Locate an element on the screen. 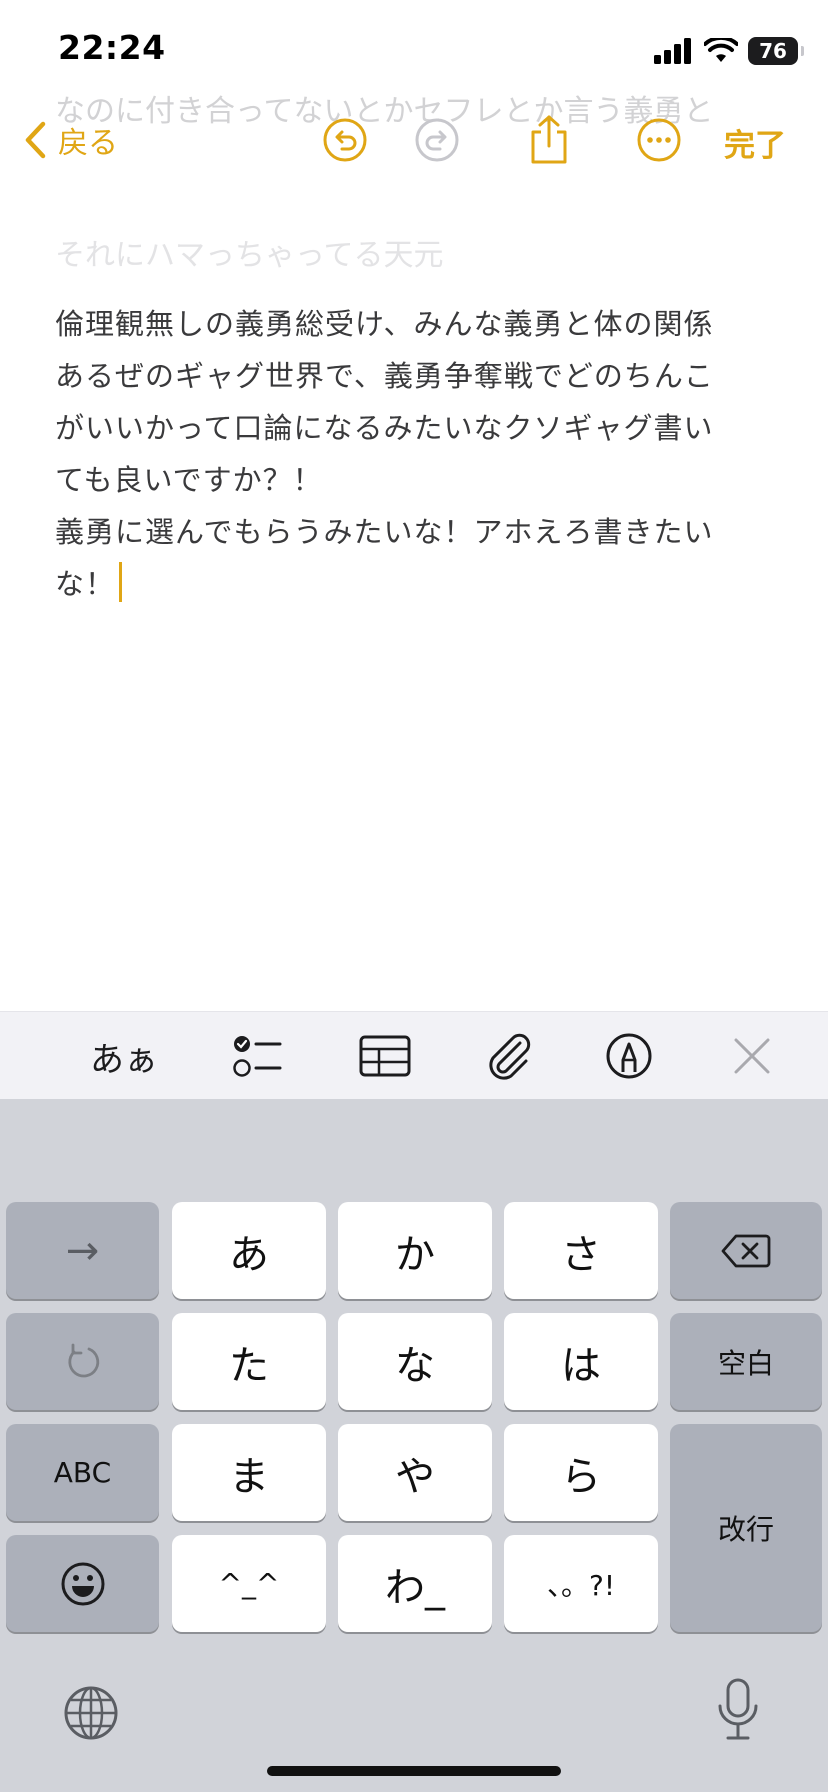 This screenshot has height=1792, width=828. wifi-icon is located at coordinates (721, 50).